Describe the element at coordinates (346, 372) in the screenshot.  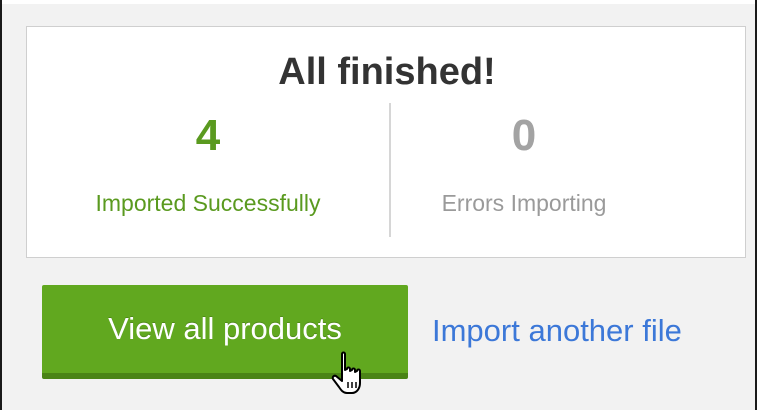
I see `pointer-hand-icon` at that location.